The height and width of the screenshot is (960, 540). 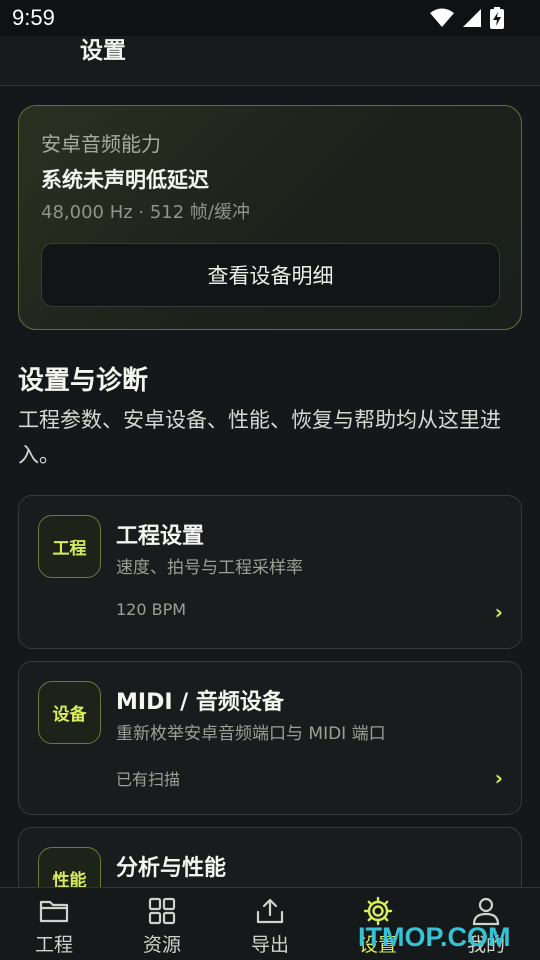 I want to click on menu-meta: 120 BPM, so click(x=151, y=609).